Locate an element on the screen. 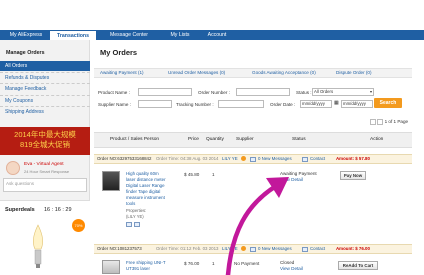 This screenshot has height=275, width=424. filter-tab-awaiting-payment: Awaiting Payment (1) is located at coordinates (122, 72).